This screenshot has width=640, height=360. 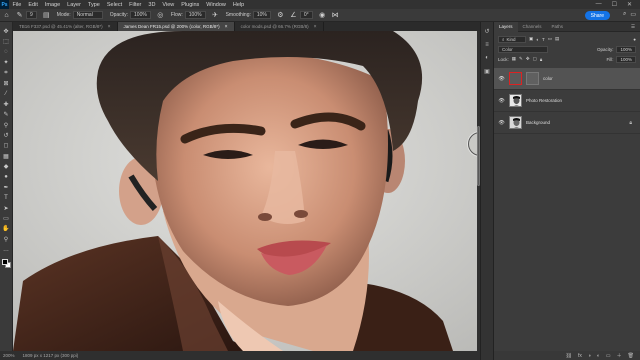 What do you see at coordinates (306, 15) in the screenshot?
I see `angle-field: 0°` at bounding box center [306, 15].